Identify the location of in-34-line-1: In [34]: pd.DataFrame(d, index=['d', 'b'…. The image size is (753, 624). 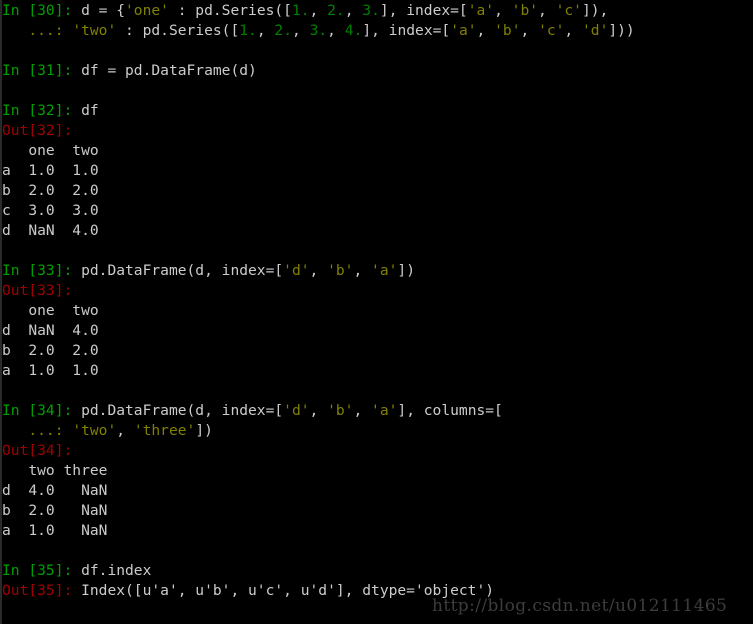
(318, 411).